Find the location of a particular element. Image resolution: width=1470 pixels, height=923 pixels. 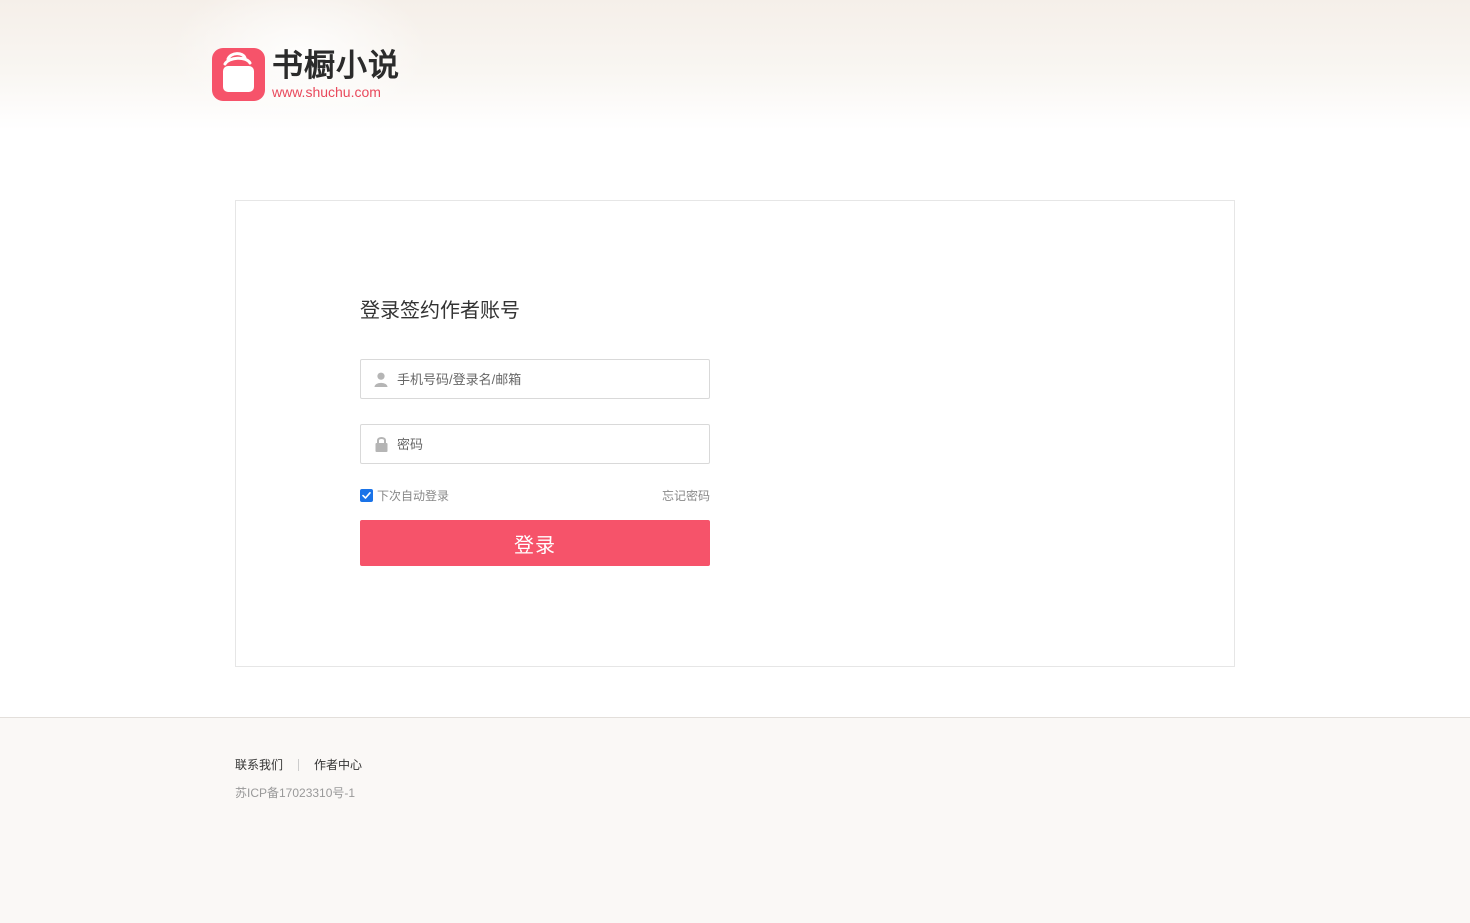

remember-checkbox is located at coordinates (366, 495).